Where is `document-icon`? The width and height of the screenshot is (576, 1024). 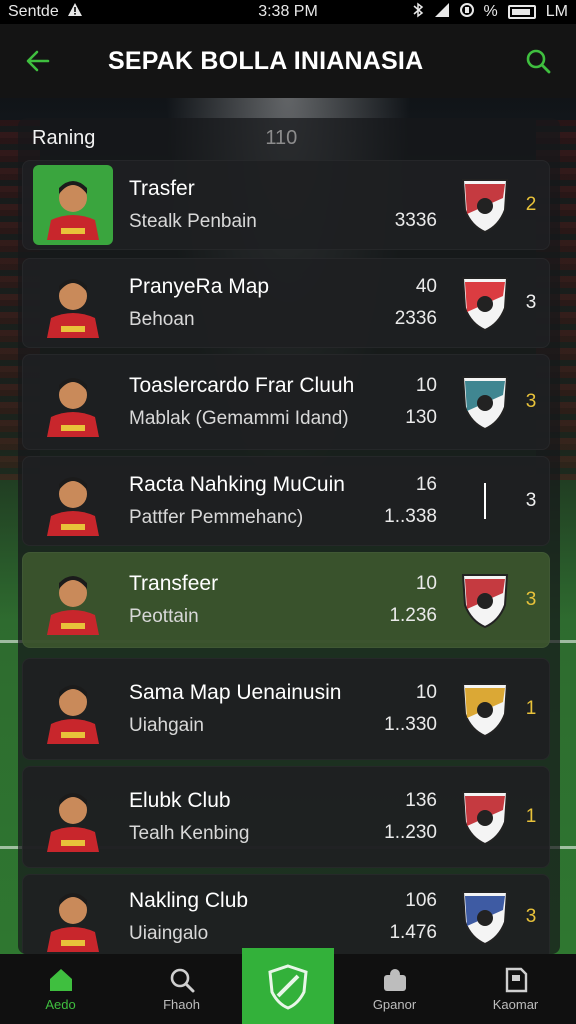 document-icon is located at coordinates (516, 979).